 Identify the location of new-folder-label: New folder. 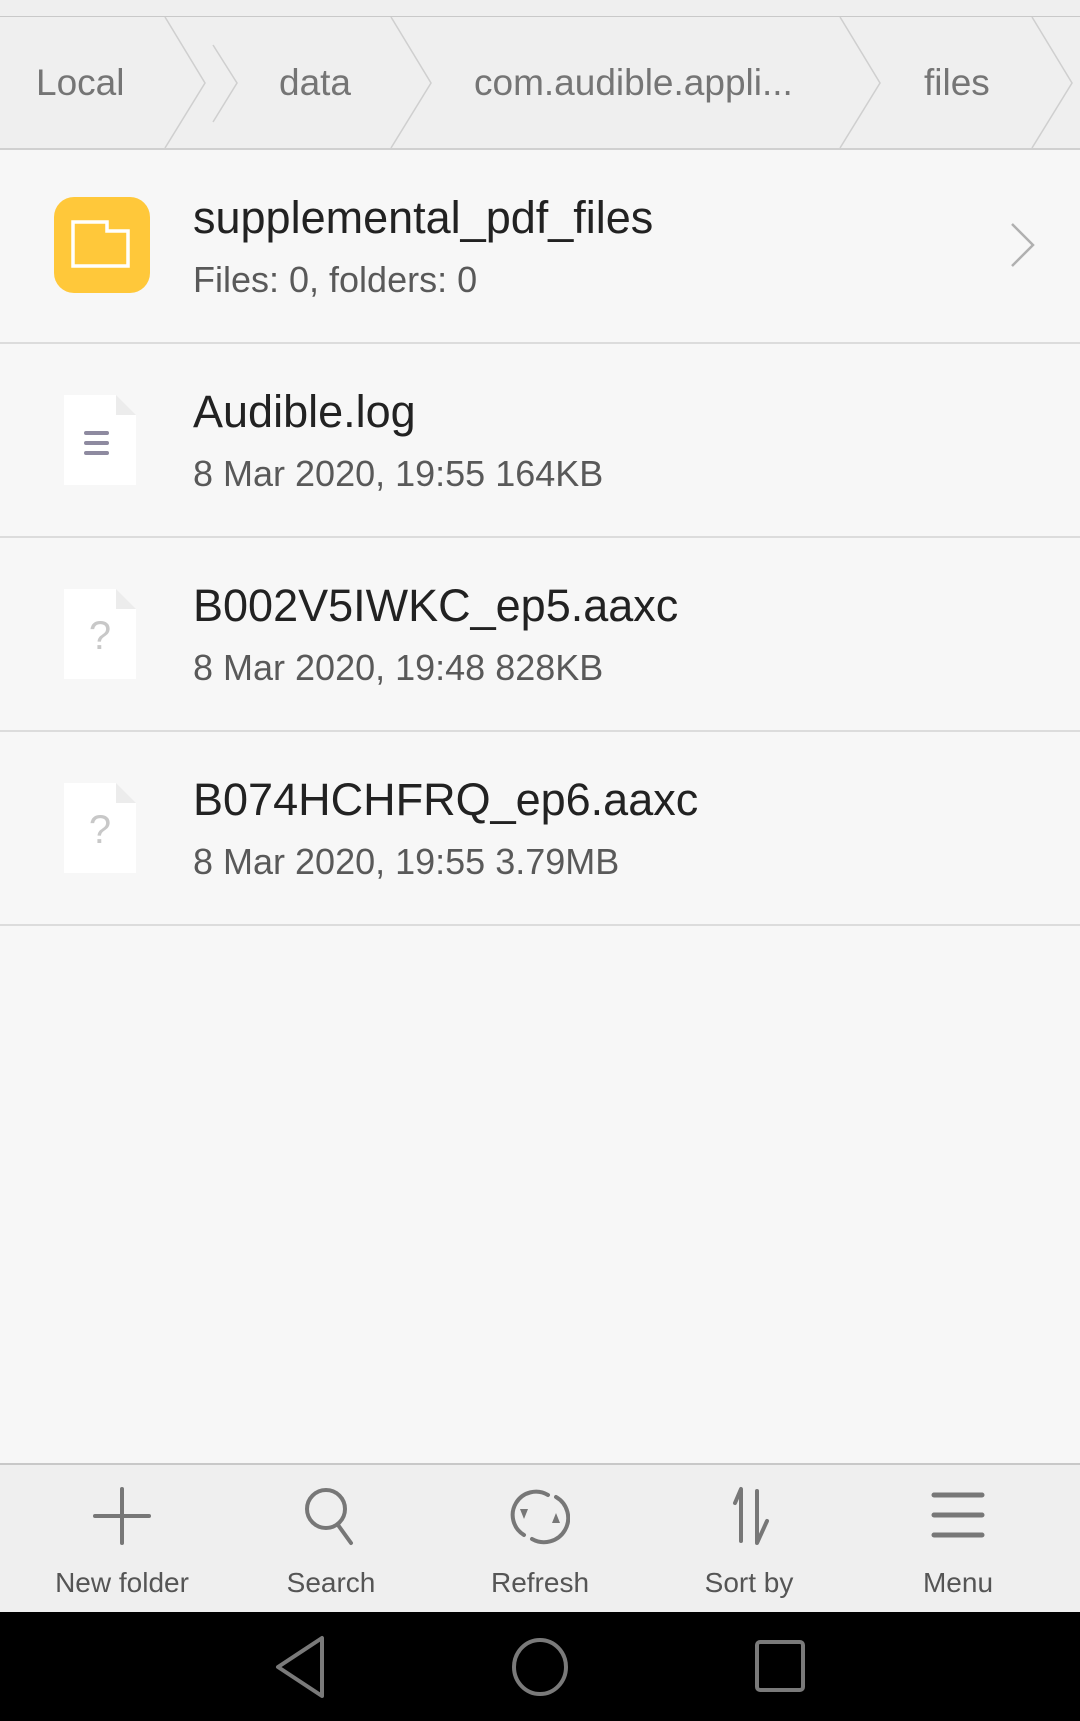
(122, 1582).